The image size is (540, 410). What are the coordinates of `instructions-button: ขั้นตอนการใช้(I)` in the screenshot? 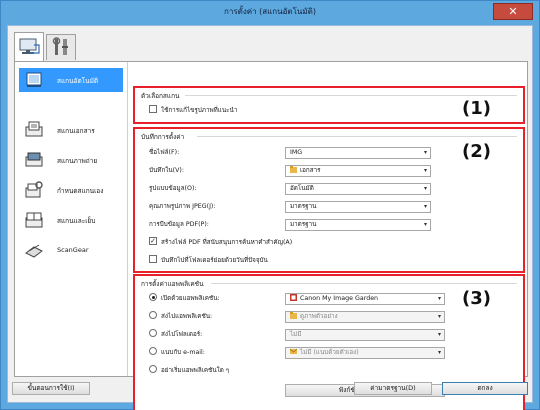 It's located at (51, 388).